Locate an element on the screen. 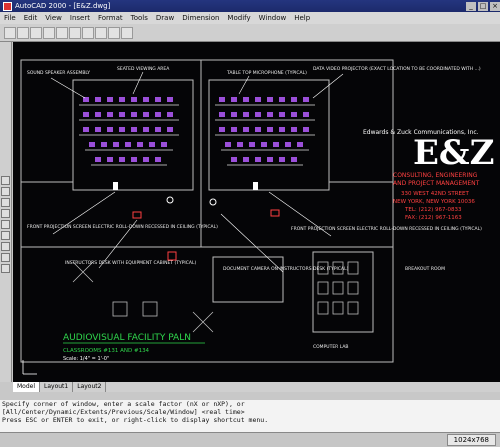 Image resolution: width=500 pixels, height=447 pixels. paste-icon is located at coordinates (101, 32).